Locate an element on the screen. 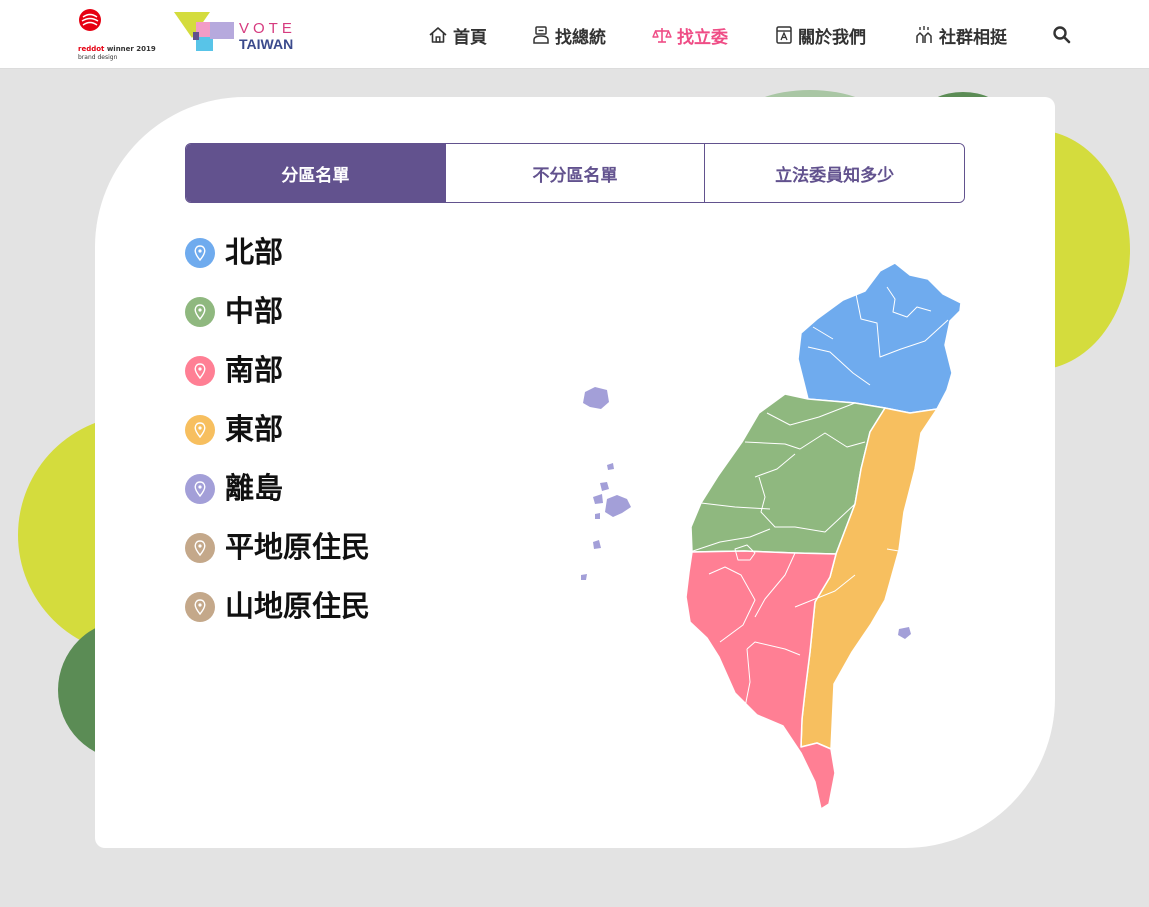 This screenshot has height=907, width=1149. tab-at-large-list: 不分區名單 is located at coordinates (575, 173).